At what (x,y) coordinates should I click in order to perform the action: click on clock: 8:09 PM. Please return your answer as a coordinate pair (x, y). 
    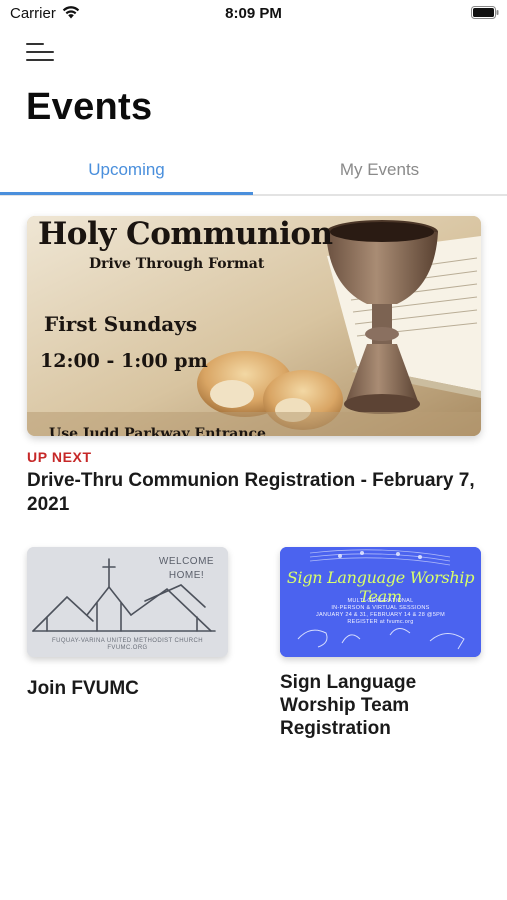
    Looking at the image, I should click on (253, 13).